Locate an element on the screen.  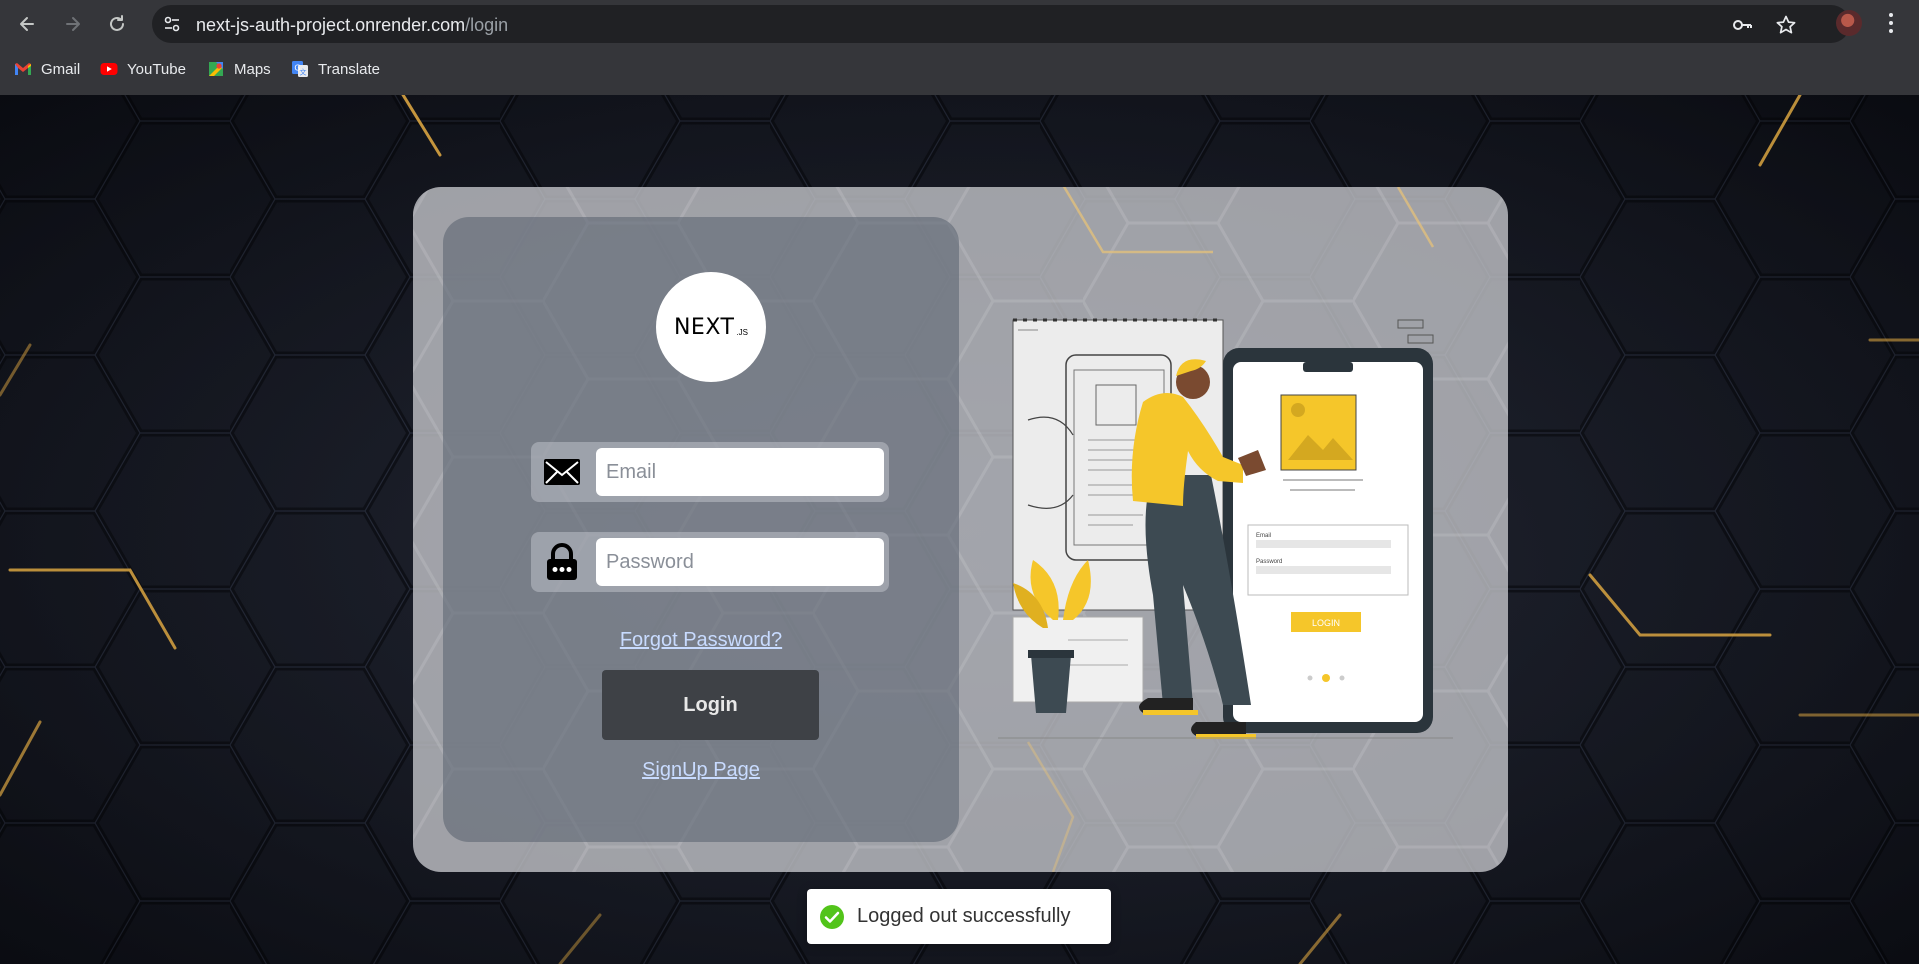
reload-icon is located at coordinates (117, 23).